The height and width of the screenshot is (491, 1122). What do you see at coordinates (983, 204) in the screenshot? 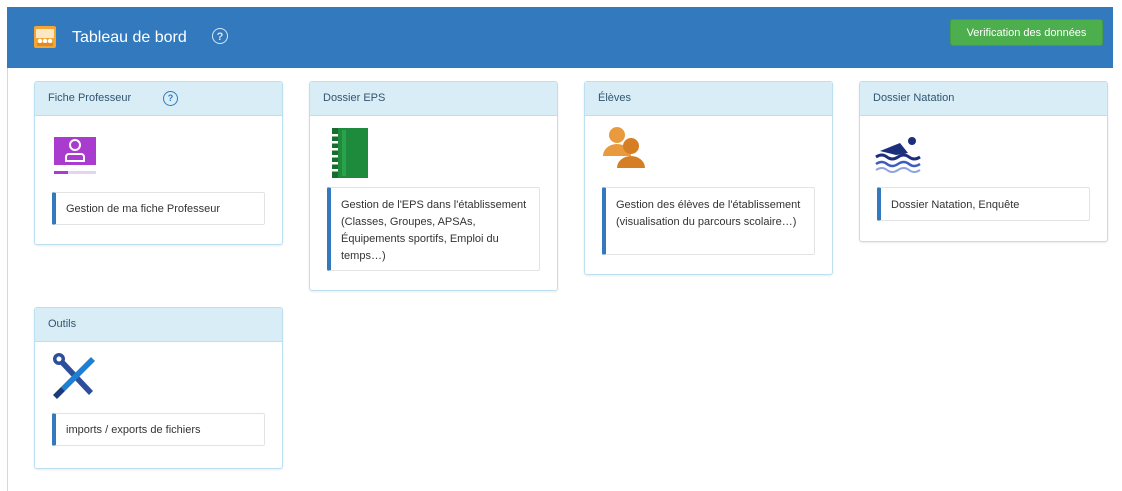
I see `card-description: Dossier Natation, Enquête` at bounding box center [983, 204].